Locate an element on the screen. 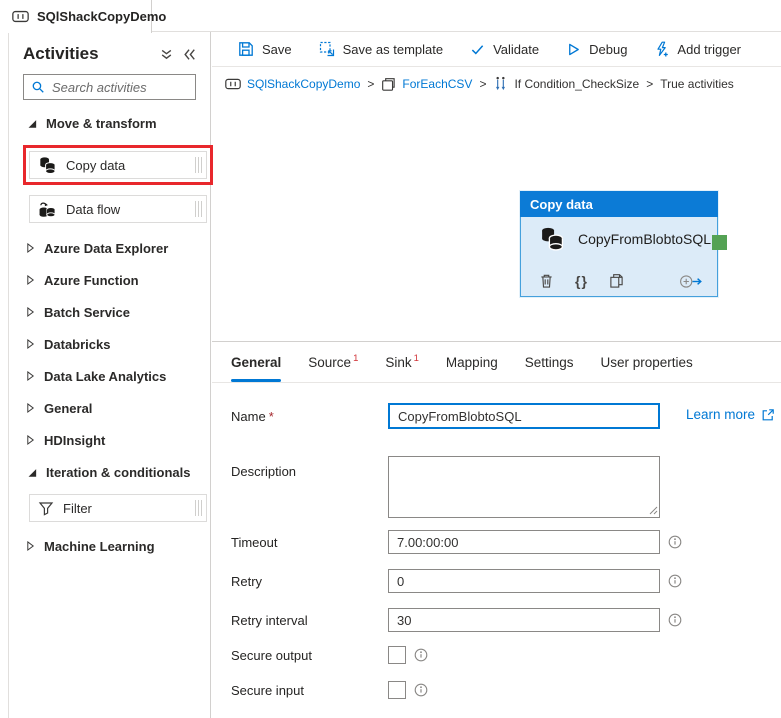 The width and height of the screenshot is (781, 718). secure-input-label: Secure input is located at coordinates (267, 690).